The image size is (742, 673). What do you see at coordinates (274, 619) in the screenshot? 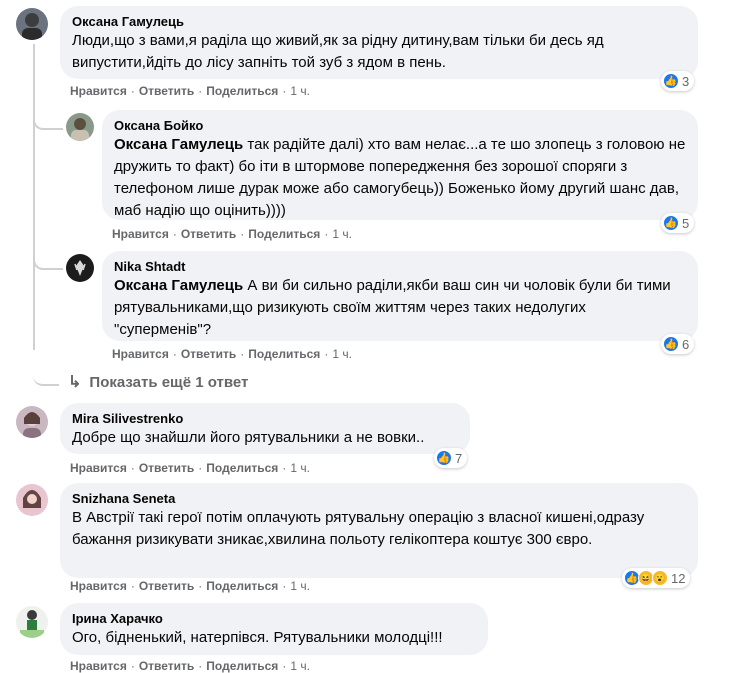
I see `comment-author: Ірина Харачко` at bounding box center [274, 619].